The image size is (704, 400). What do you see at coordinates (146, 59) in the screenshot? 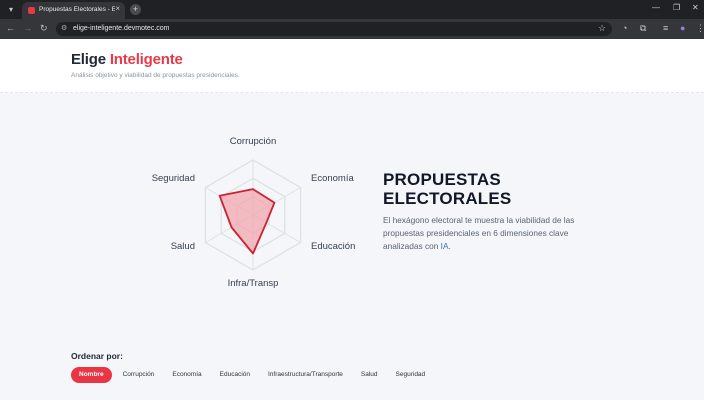
I see `brand-word-inteligente: Inteligente` at bounding box center [146, 59].